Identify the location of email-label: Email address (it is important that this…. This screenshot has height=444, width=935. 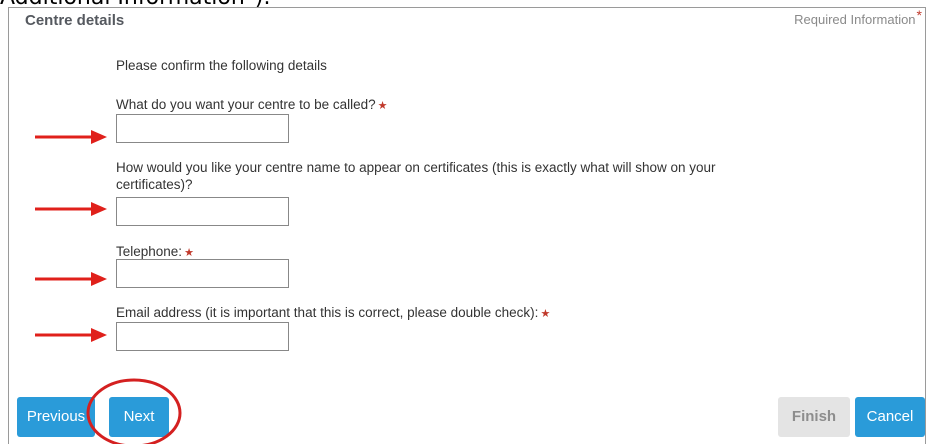
(333, 313).